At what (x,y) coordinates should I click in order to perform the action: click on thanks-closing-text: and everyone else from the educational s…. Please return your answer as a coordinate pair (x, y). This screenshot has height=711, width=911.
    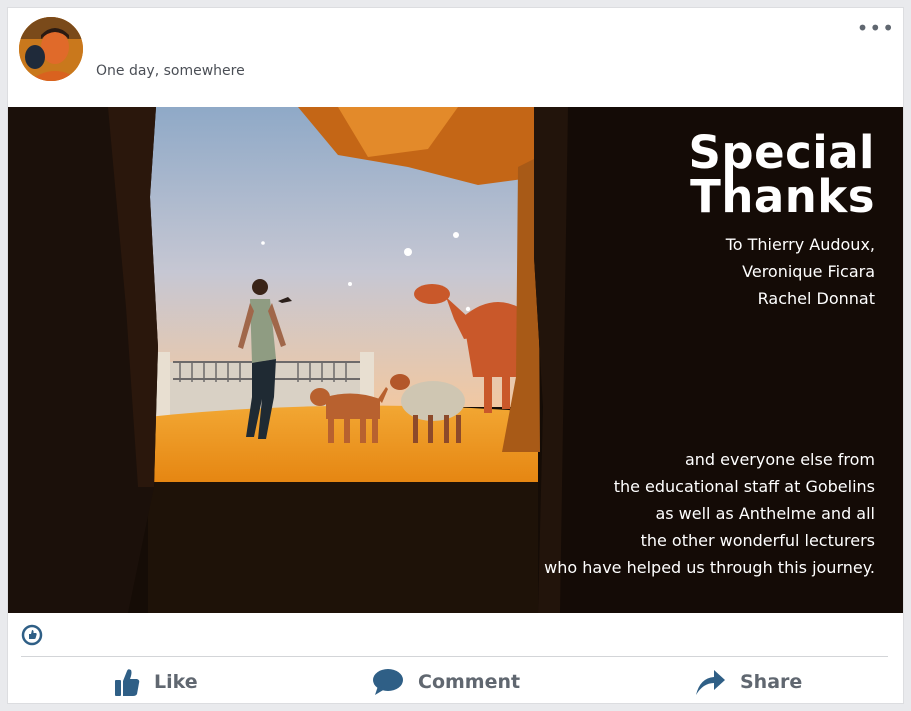
    Looking at the image, I should click on (709, 513).